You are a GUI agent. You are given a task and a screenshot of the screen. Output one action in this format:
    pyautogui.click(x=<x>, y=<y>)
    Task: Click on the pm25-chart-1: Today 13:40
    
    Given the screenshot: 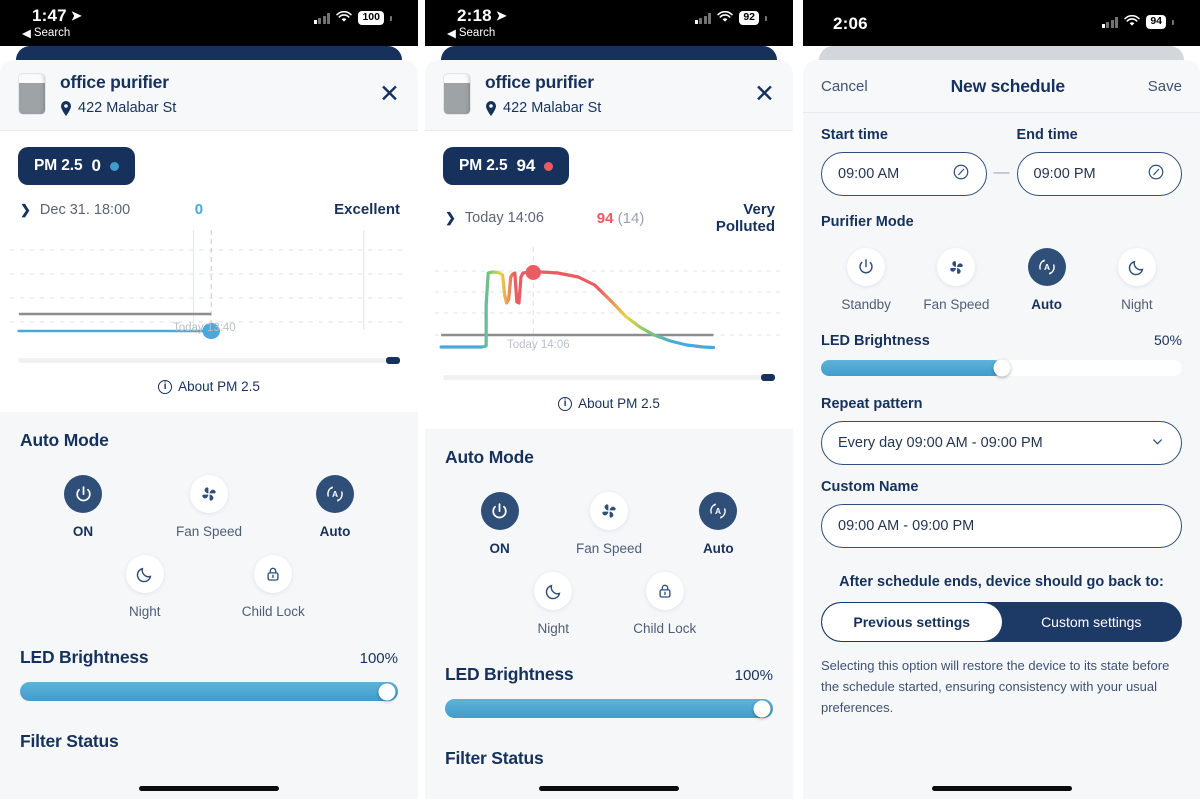 What is the action you would take?
    pyautogui.click(x=209, y=290)
    